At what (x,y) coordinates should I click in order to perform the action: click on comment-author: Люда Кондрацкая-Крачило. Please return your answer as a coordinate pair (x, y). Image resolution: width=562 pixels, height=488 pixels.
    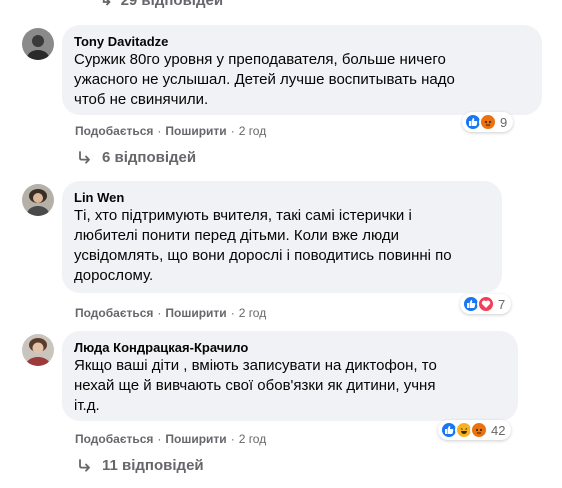
    Looking at the image, I should click on (290, 347).